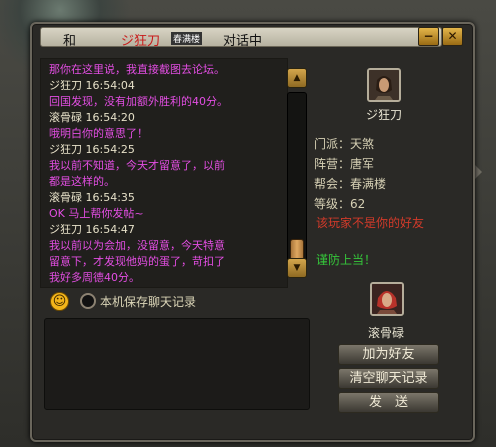 The image size is (496, 447). Describe the element at coordinates (88, 301) in the screenshot. I see `save-history-radio` at that location.